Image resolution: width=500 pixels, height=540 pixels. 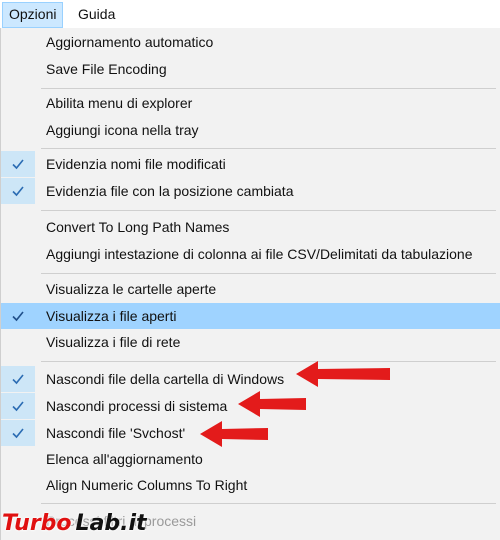 What do you see at coordinates (111, 316) in the screenshot?
I see `menu-item-label: Visualizza i file aperti` at bounding box center [111, 316].